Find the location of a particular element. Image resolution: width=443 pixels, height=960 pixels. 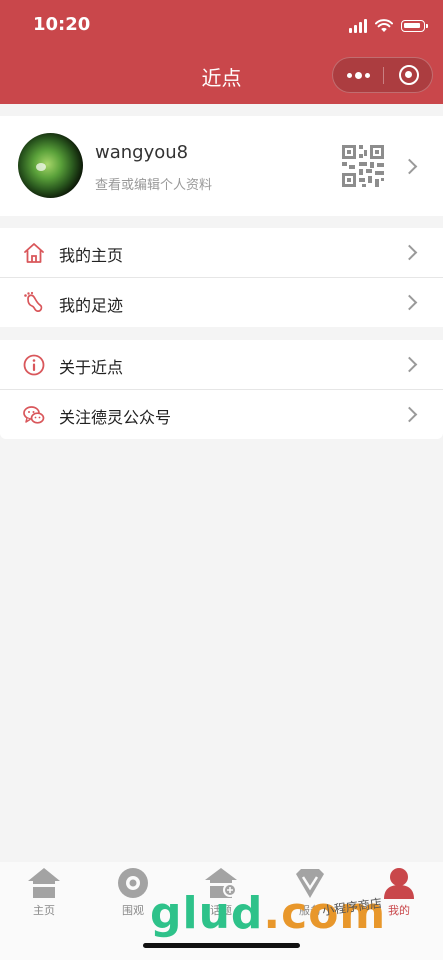

signal-icon is located at coordinates (358, 26).